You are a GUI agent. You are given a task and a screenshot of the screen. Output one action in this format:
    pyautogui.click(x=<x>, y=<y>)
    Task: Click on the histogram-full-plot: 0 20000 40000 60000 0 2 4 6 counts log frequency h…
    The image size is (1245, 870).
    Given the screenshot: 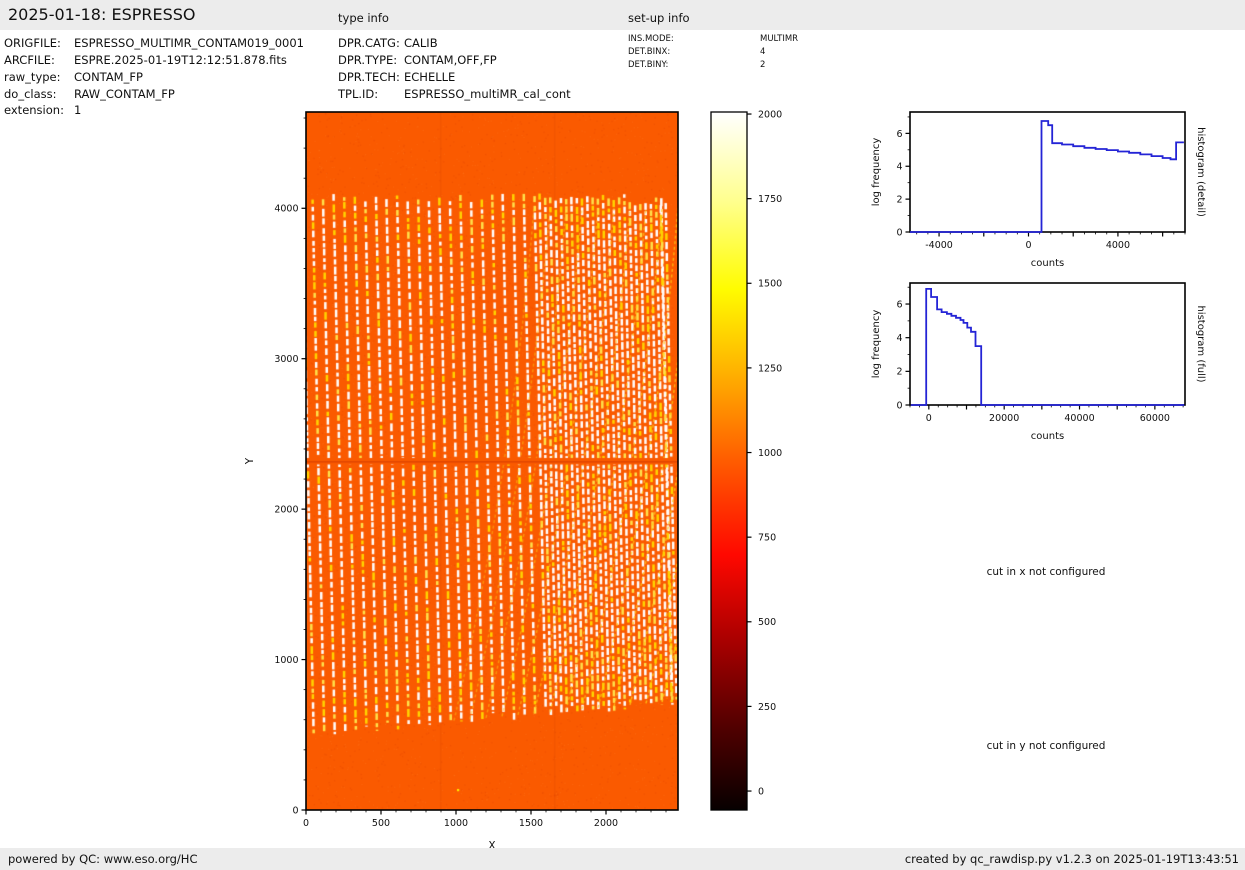 What is the action you would take?
    pyautogui.click(x=1038, y=362)
    